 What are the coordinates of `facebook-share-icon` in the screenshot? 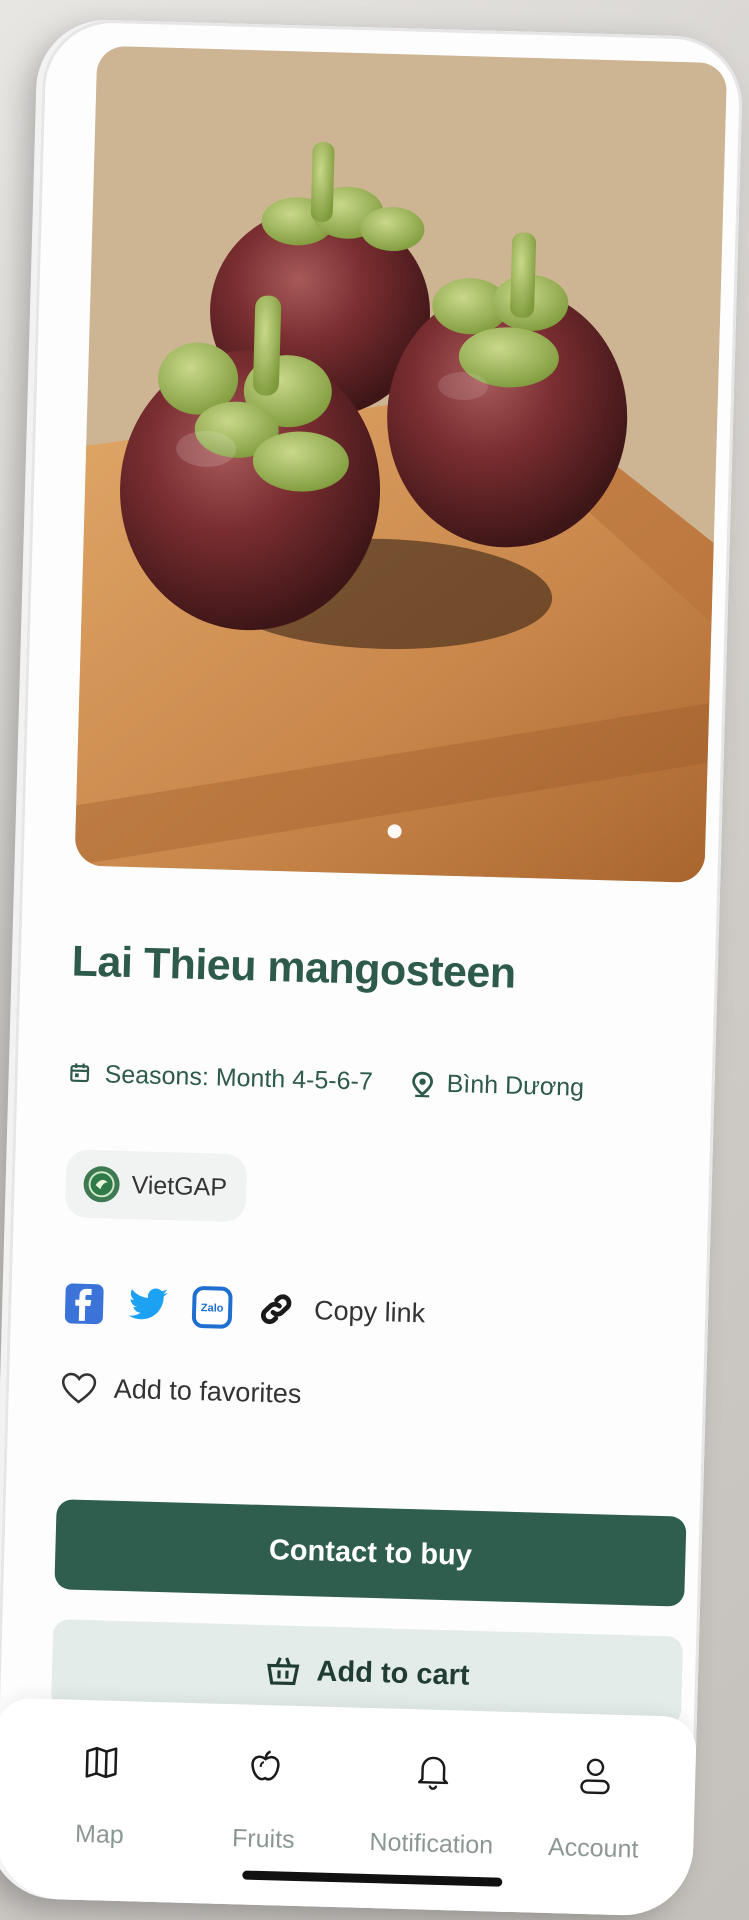 It's located at (84, 1303).